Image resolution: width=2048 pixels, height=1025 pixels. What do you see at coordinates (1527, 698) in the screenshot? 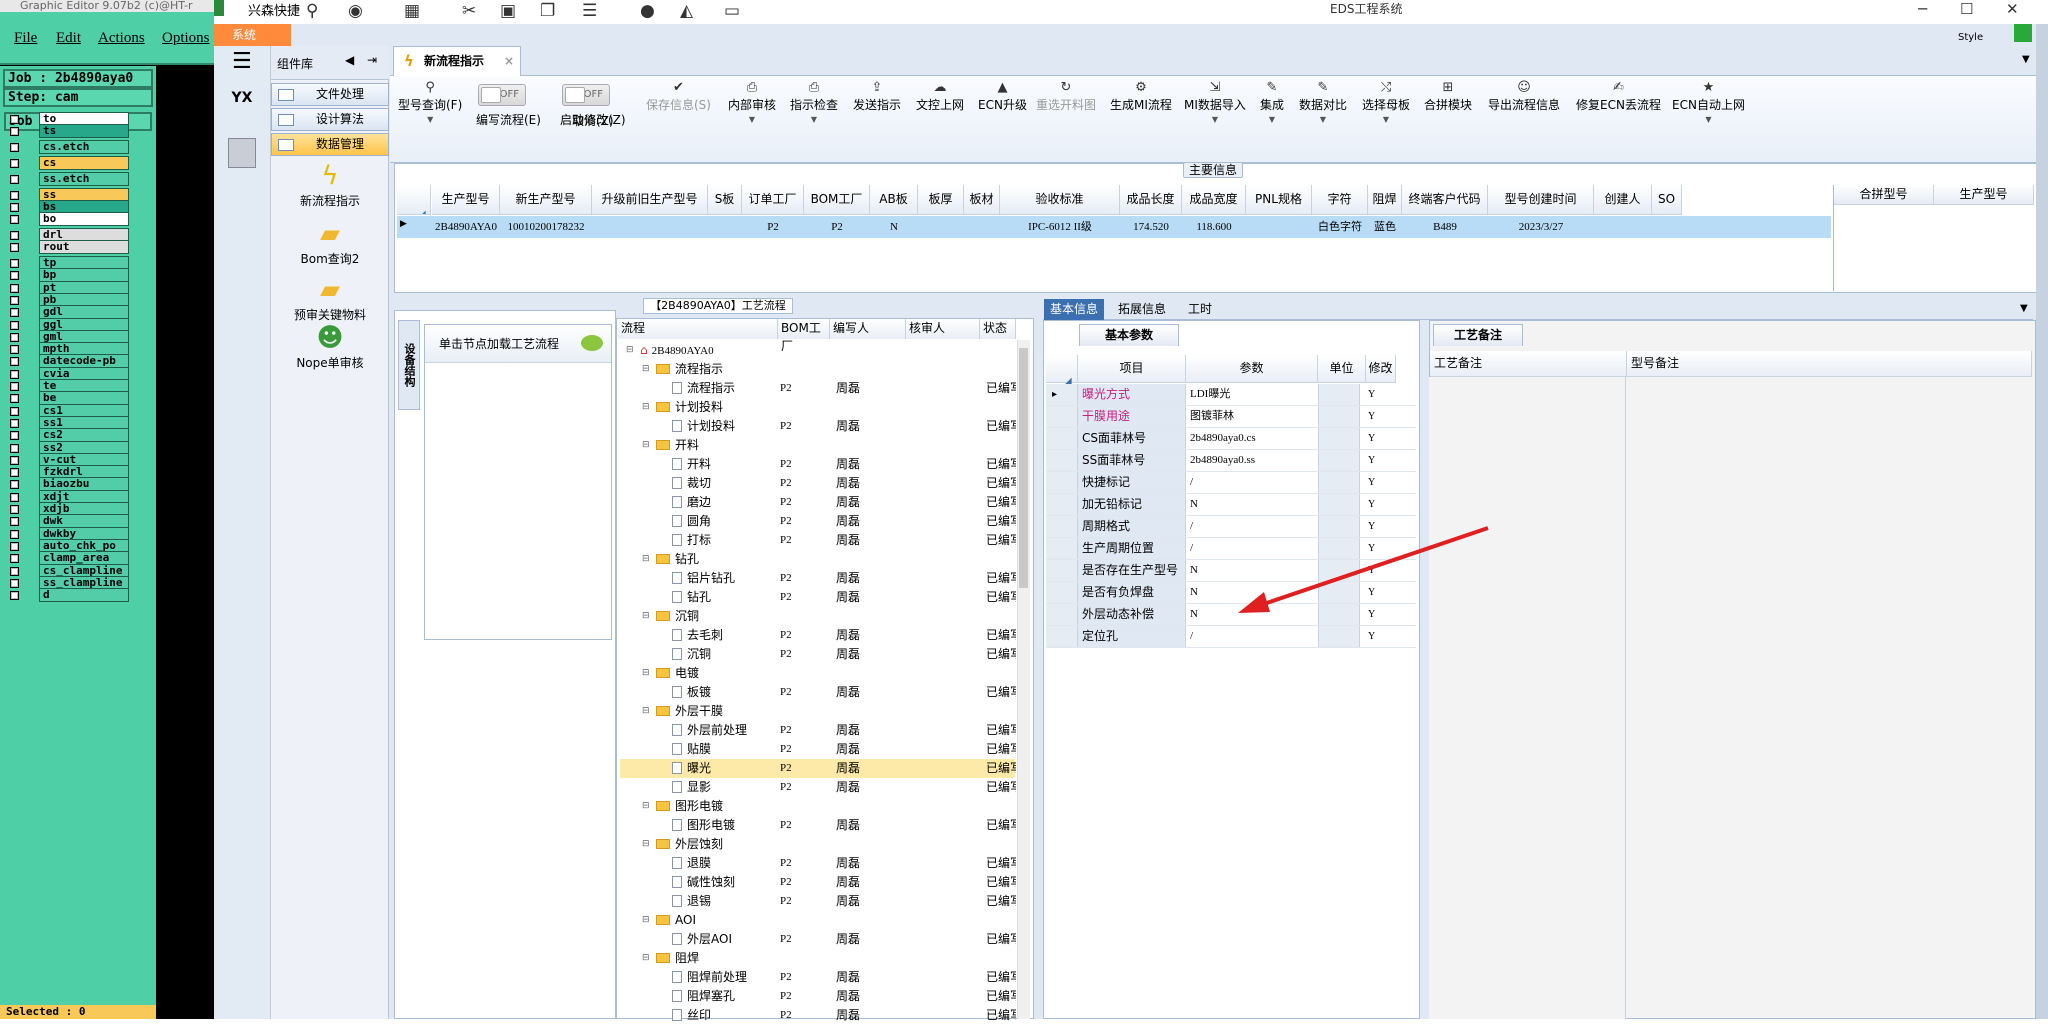
I see `process-notes-column` at bounding box center [1527, 698].